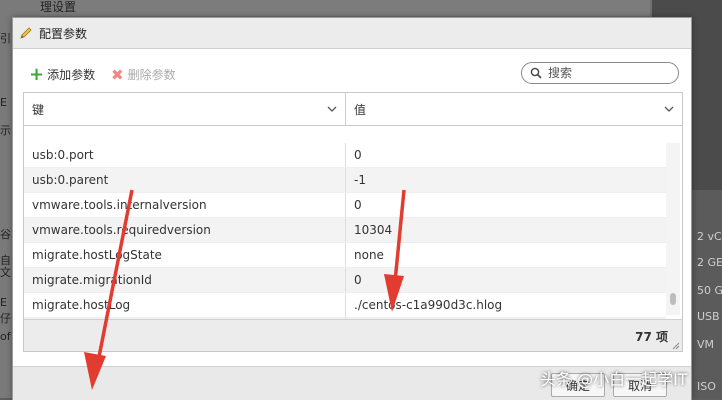 The image size is (722, 400). What do you see at coordinates (185, 255) in the screenshot?
I see `row-key-cell: migrate.hostLogState` at bounding box center [185, 255].